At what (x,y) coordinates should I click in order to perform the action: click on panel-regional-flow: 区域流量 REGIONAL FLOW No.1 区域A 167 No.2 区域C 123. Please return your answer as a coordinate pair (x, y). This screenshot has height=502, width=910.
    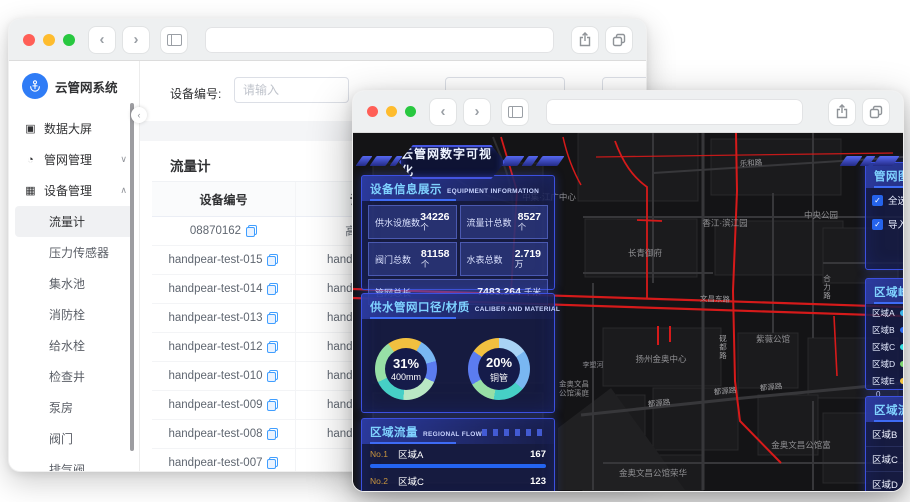
    Looking at the image, I should click on (458, 454).